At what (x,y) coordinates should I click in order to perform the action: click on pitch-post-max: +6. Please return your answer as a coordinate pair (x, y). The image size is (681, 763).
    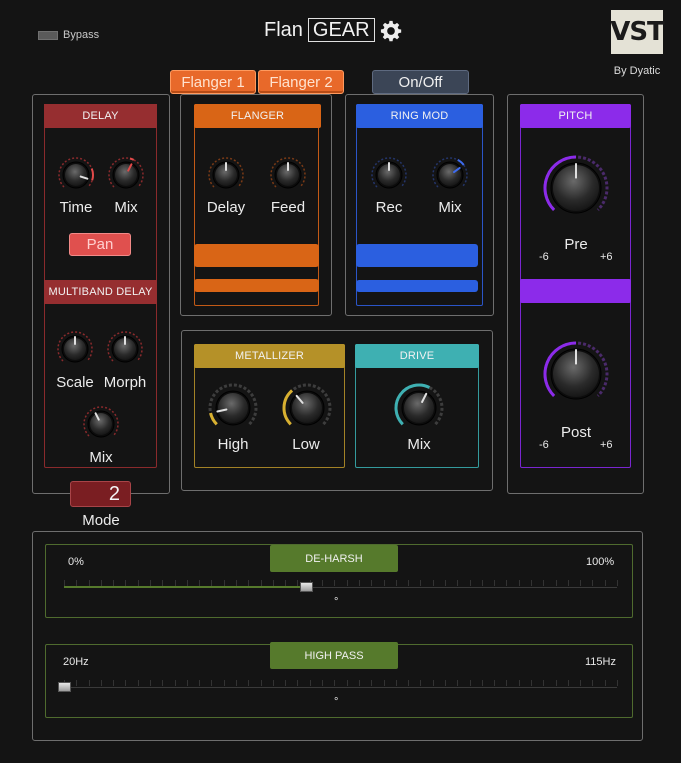
    Looking at the image, I should click on (606, 445).